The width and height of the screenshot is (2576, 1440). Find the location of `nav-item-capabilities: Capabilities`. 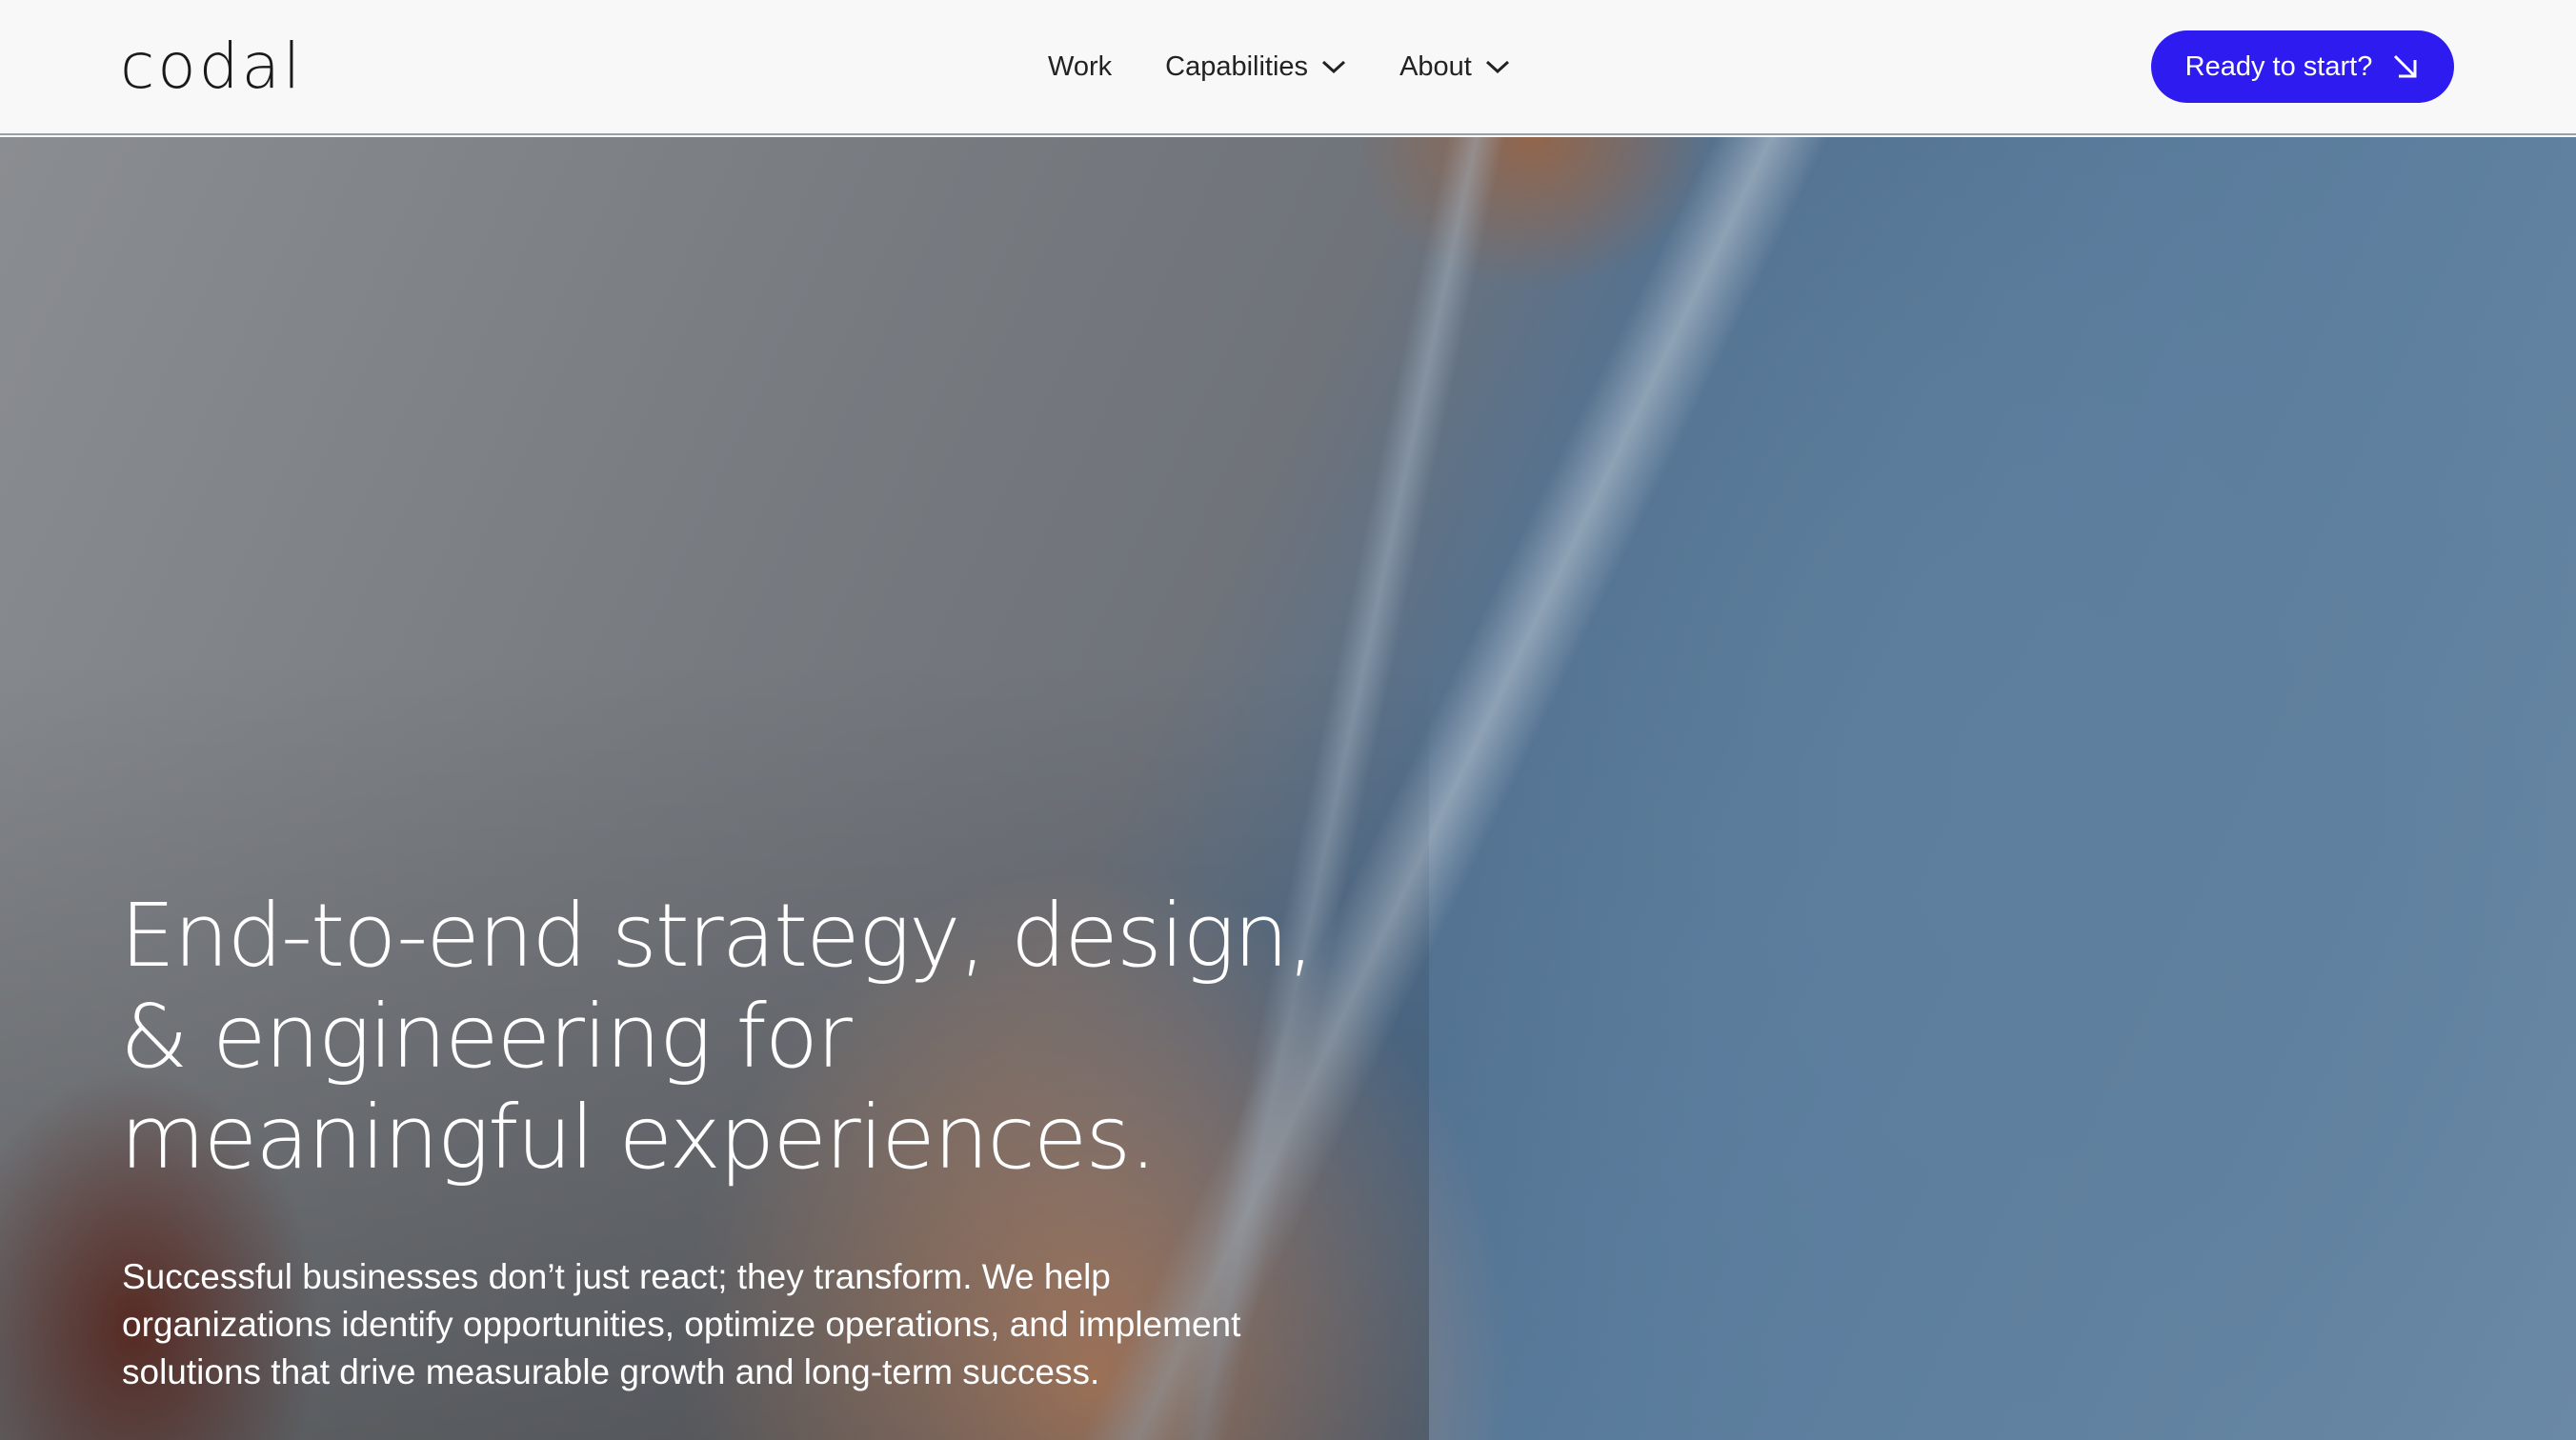

nav-item-capabilities: Capabilities is located at coordinates (1256, 67).